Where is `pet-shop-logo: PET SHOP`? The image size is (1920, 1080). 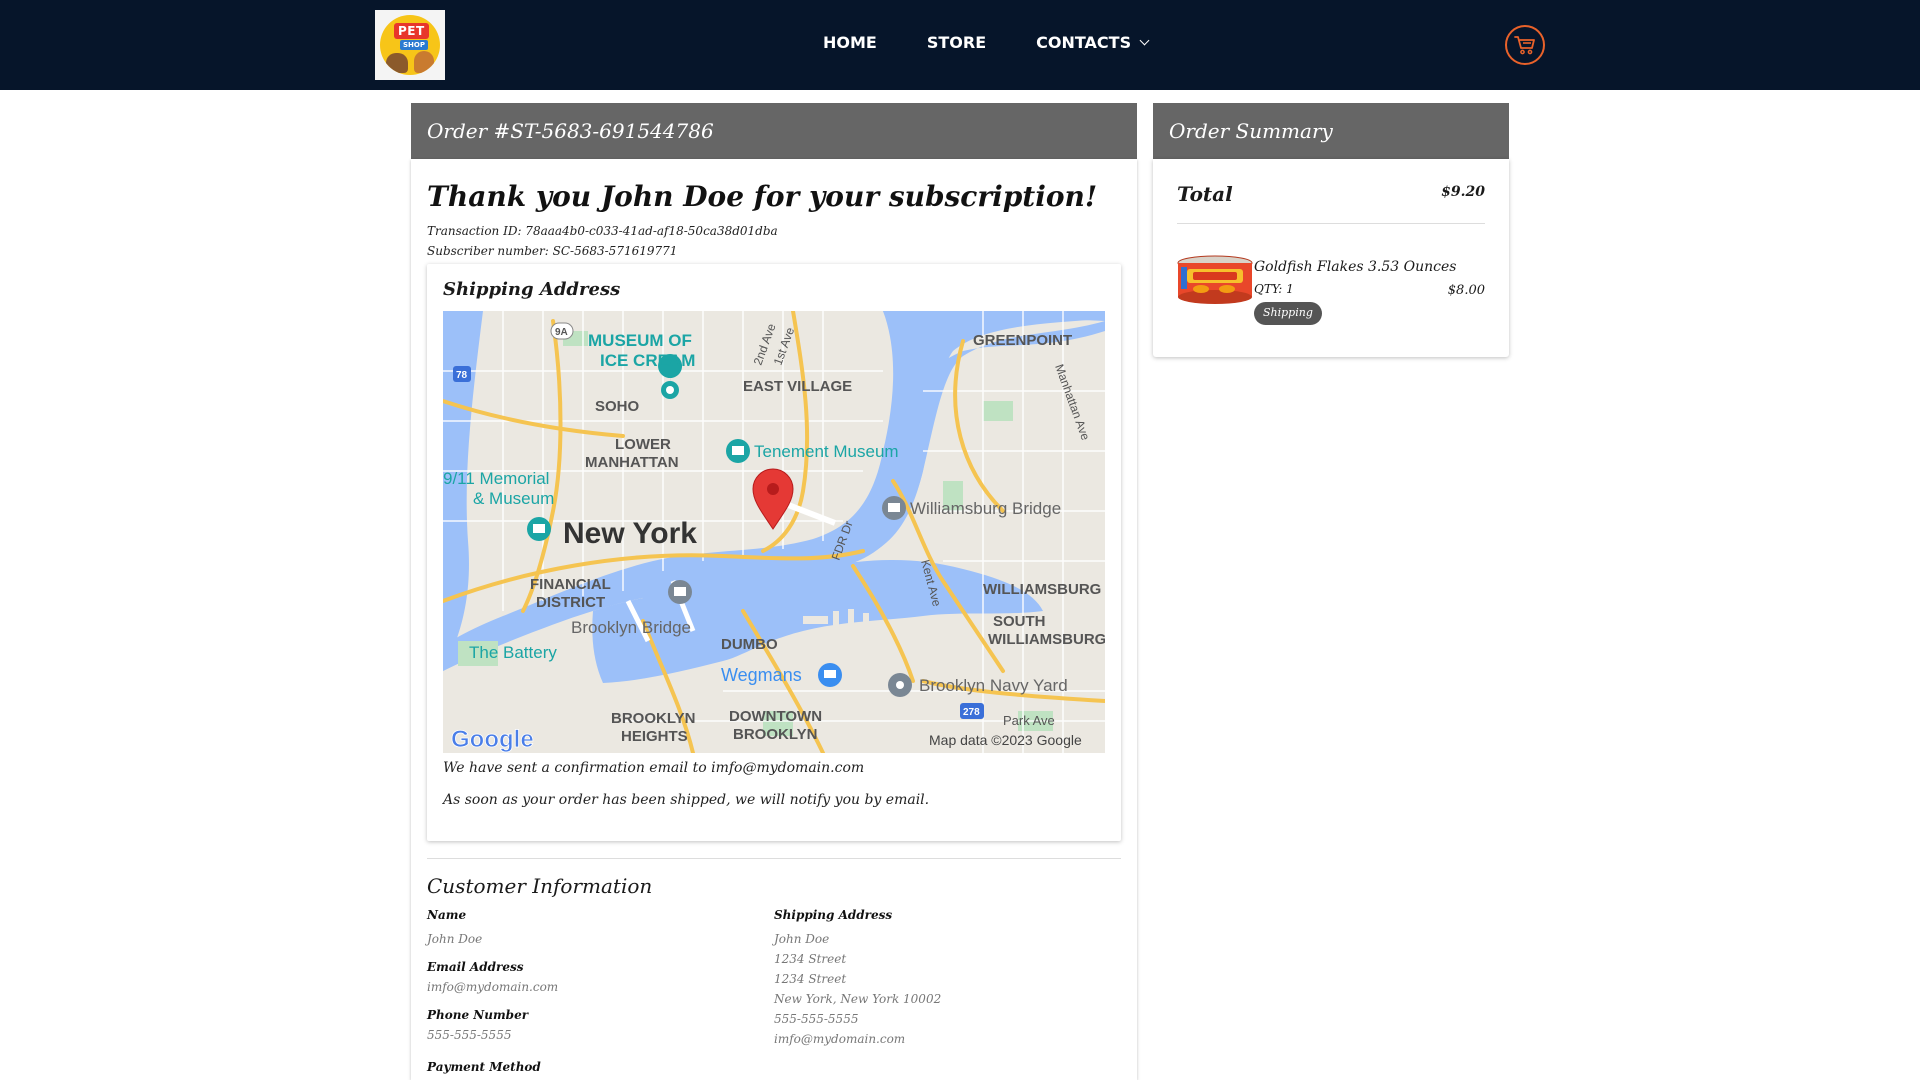
pet-shop-logo: PET SHOP is located at coordinates (410, 45).